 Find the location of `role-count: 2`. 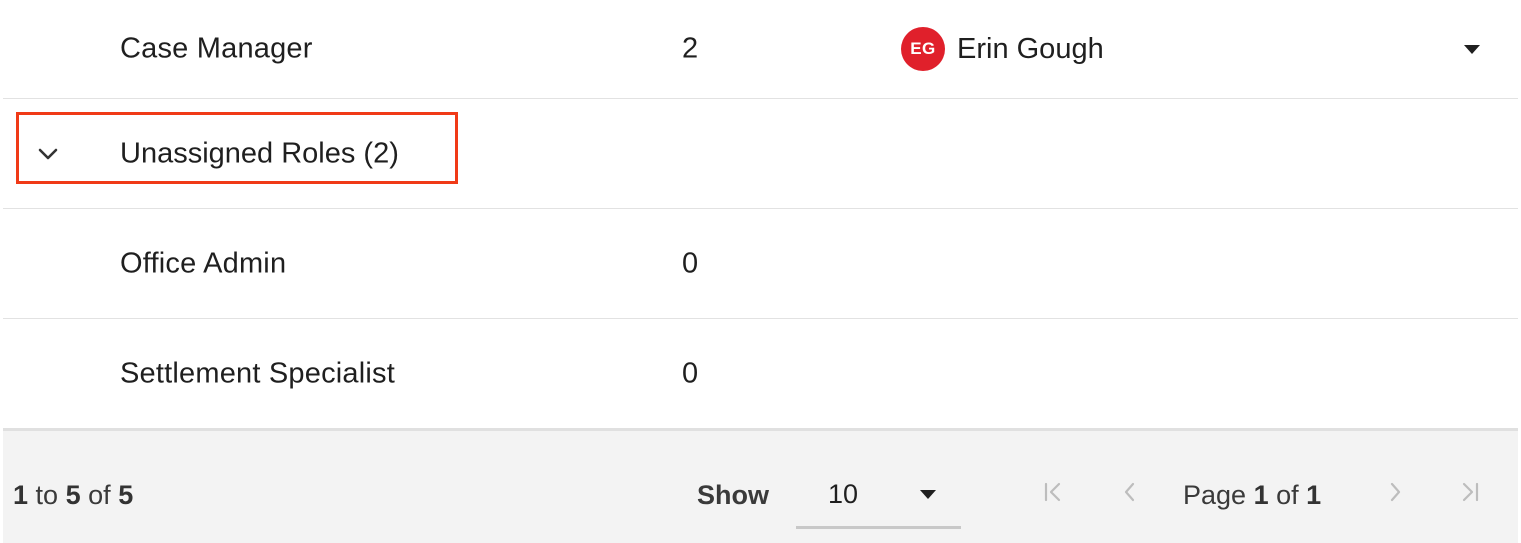

role-count: 2 is located at coordinates (690, 48).